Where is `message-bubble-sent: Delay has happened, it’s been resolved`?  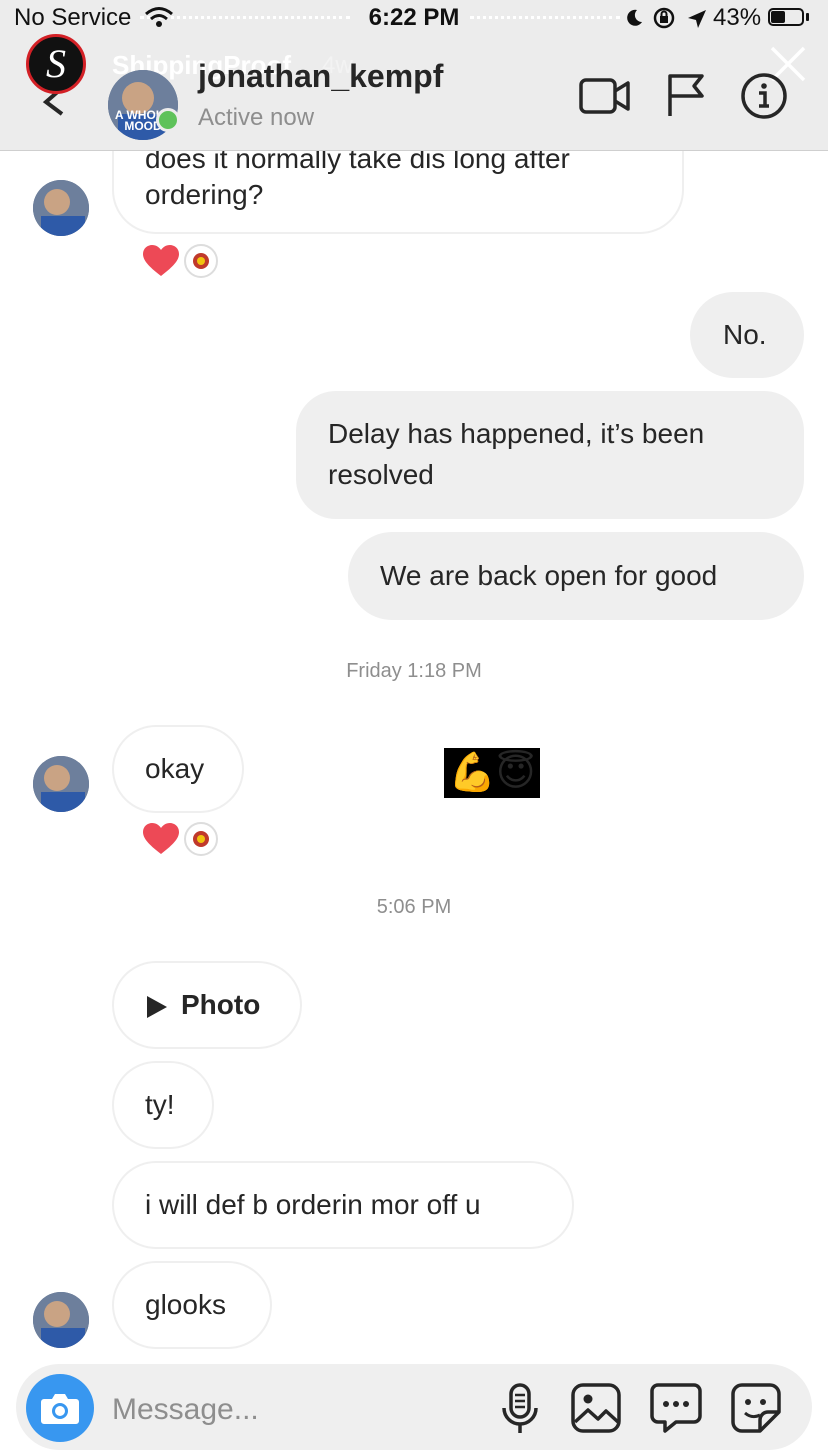
message-bubble-sent: Delay has happened, it’s been resolved is located at coordinates (550, 455).